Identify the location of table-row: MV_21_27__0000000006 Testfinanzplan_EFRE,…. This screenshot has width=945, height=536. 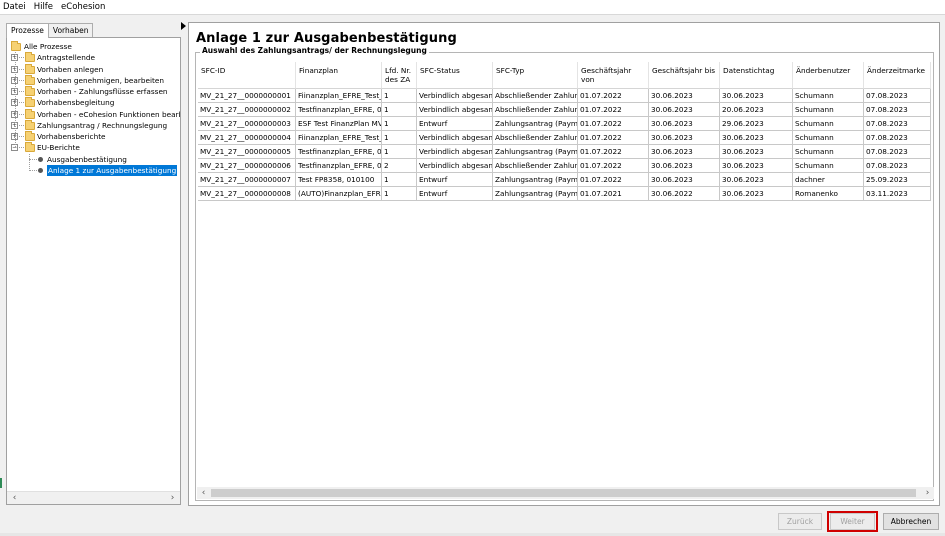
(564, 166).